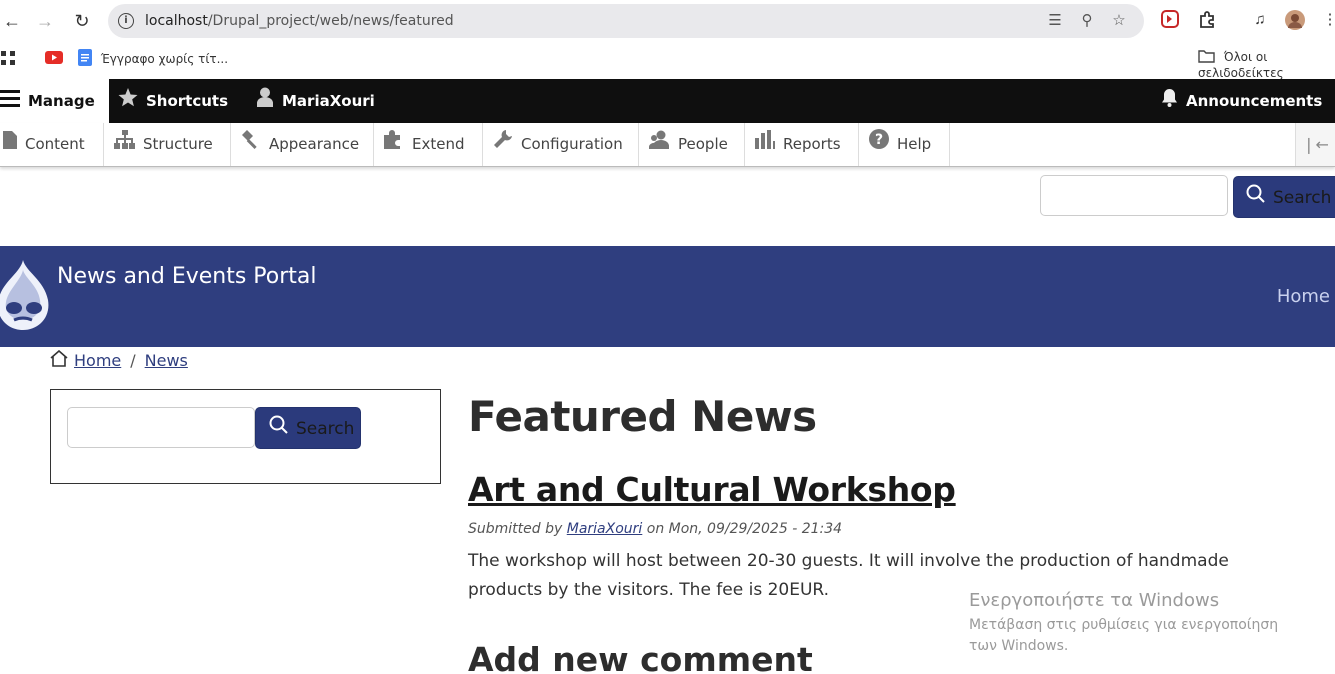 The height and width of the screenshot is (674, 1335). What do you see at coordinates (1315, 144) in the screenshot?
I see `collapse-toolbar-icon: ❘←` at bounding box center [1315, 144].